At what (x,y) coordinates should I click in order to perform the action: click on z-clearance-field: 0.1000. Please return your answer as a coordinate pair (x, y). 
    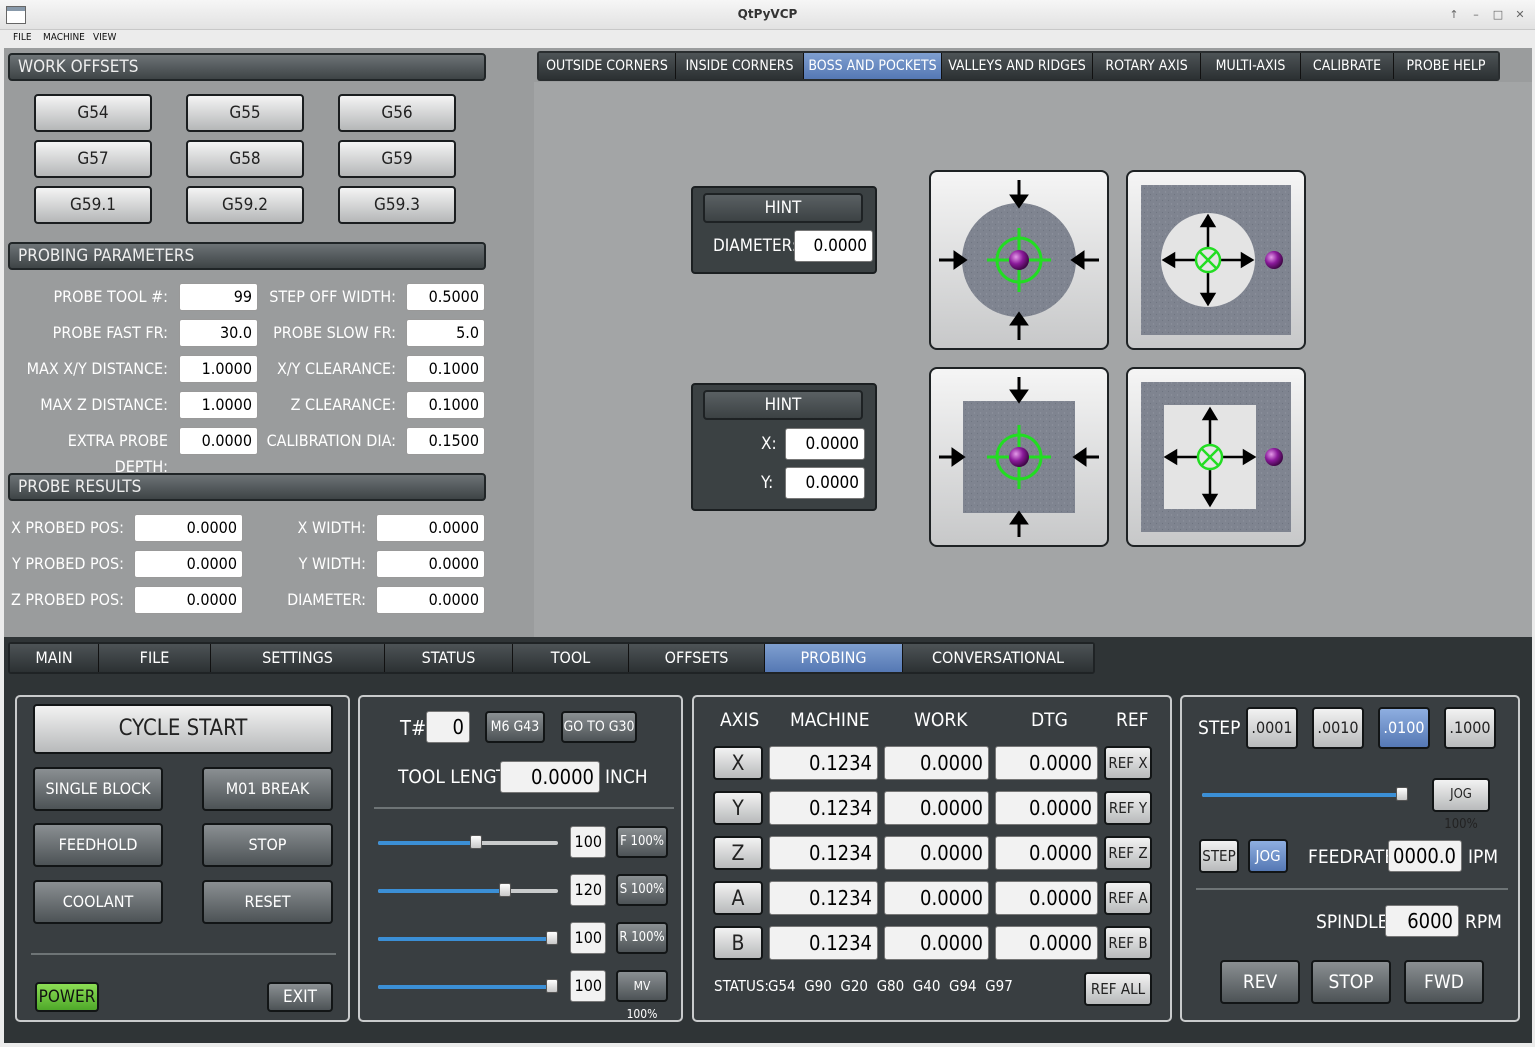
    Looking at the image, I should click on (445, 405).